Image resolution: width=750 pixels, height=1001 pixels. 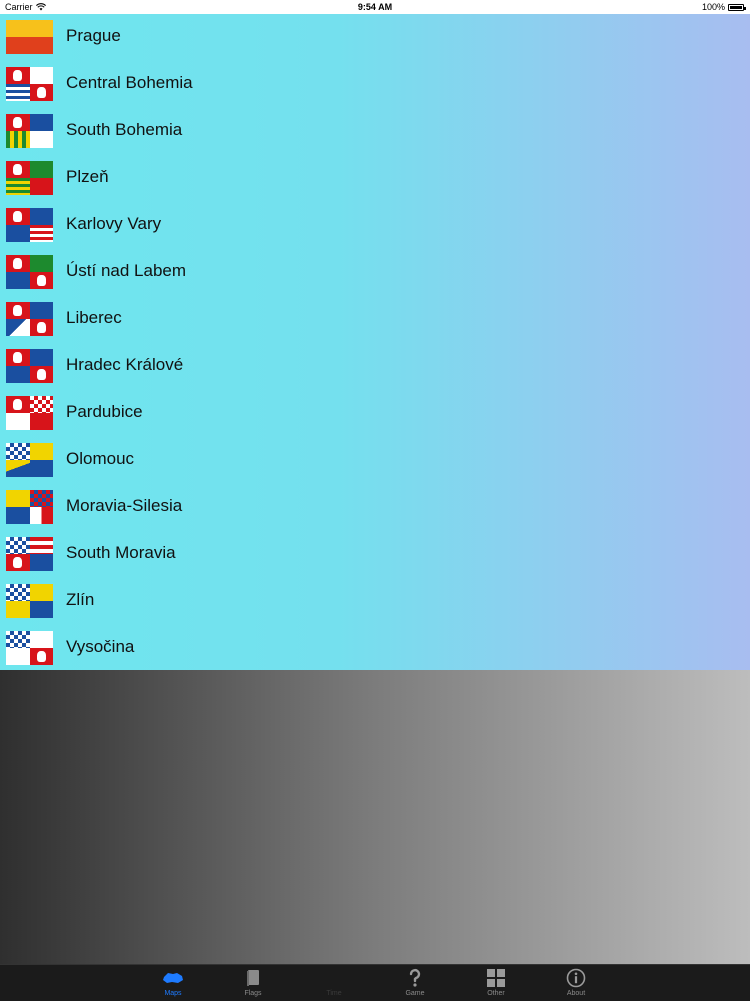 What do you see at coordinates (375, 413) in the screenshot?
I see `list-item-pardubice: Pardubice` at bounding box center [375, 413].